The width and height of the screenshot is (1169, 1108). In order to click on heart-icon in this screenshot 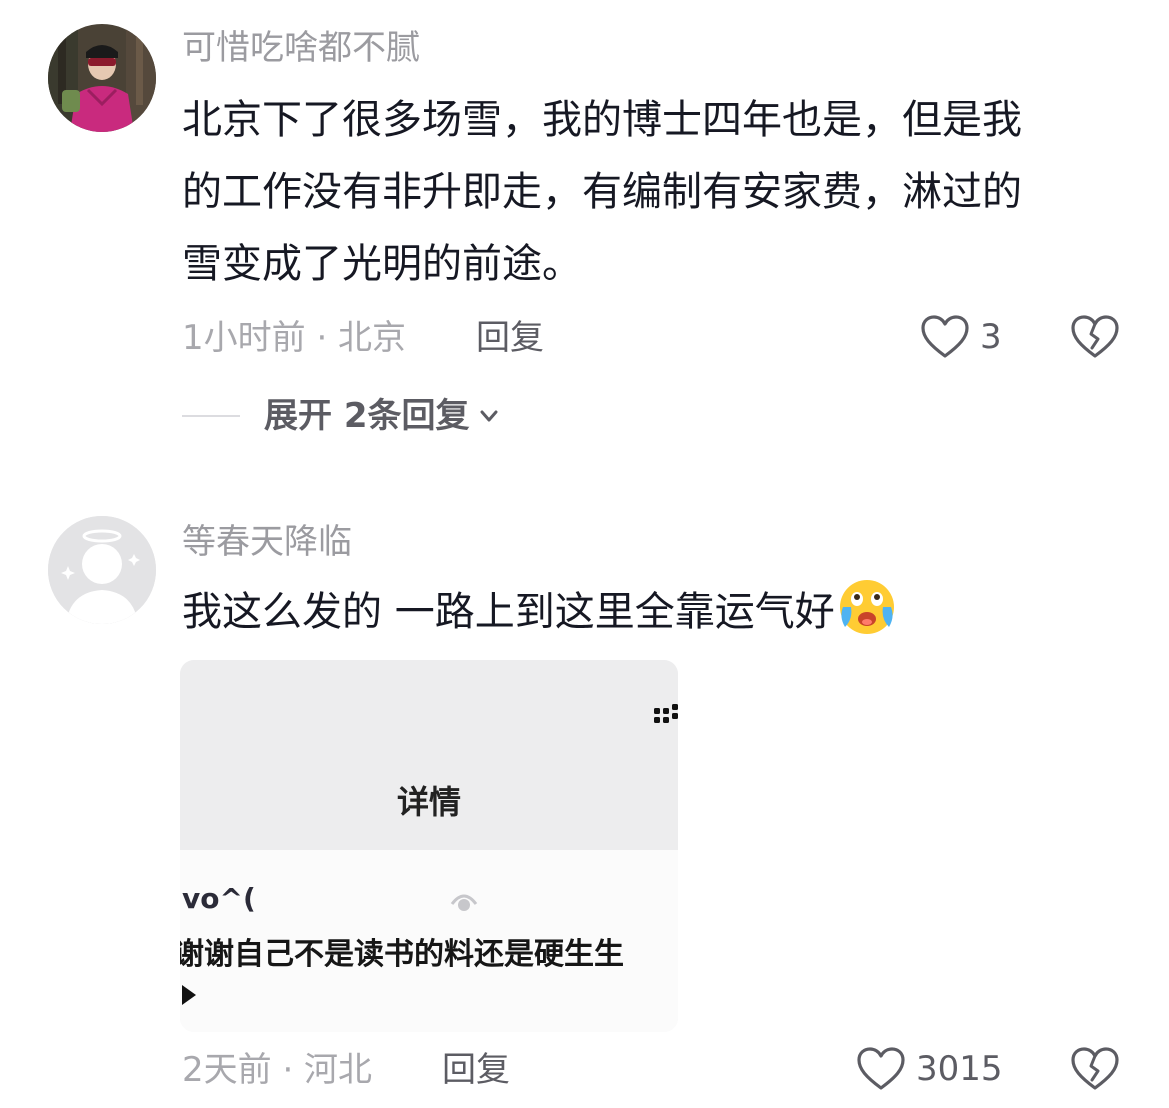, I will do `click(881, 1068)`.